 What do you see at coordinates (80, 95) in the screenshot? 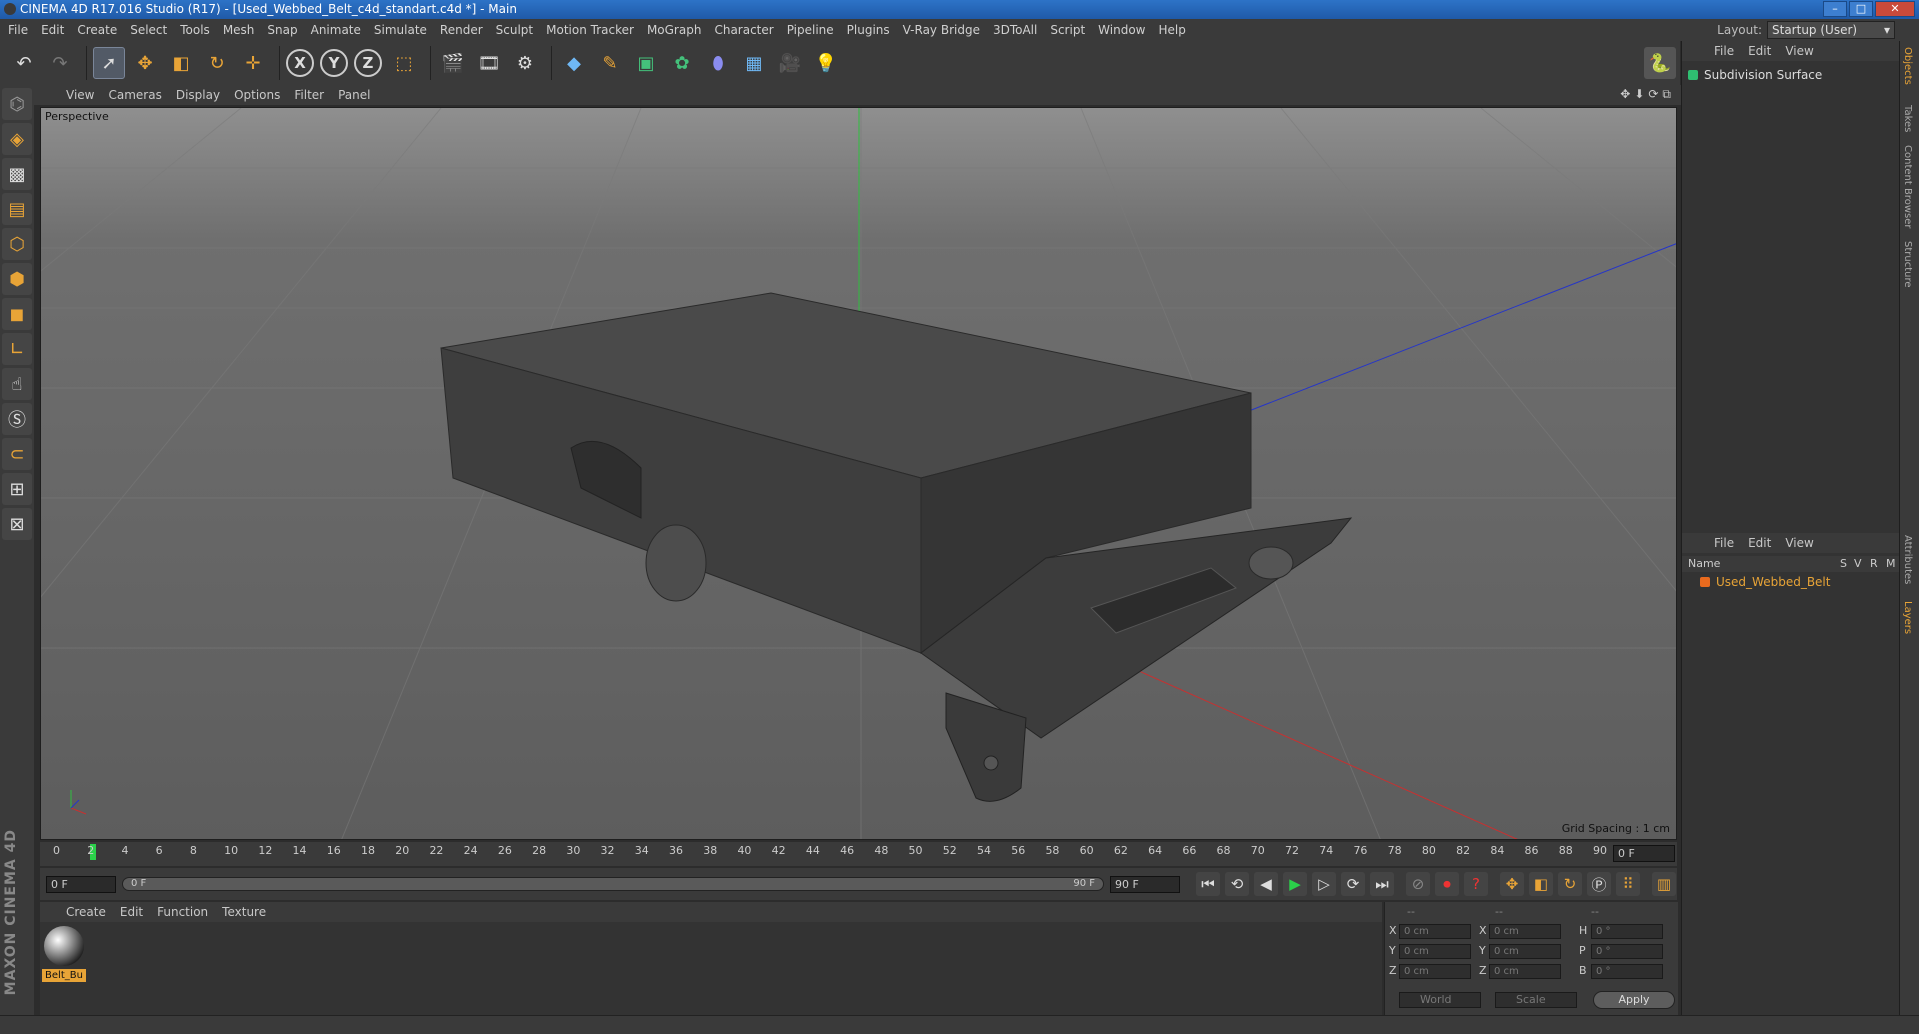
I see `viewport-menu-view: View` at bounding box center [80, 95].